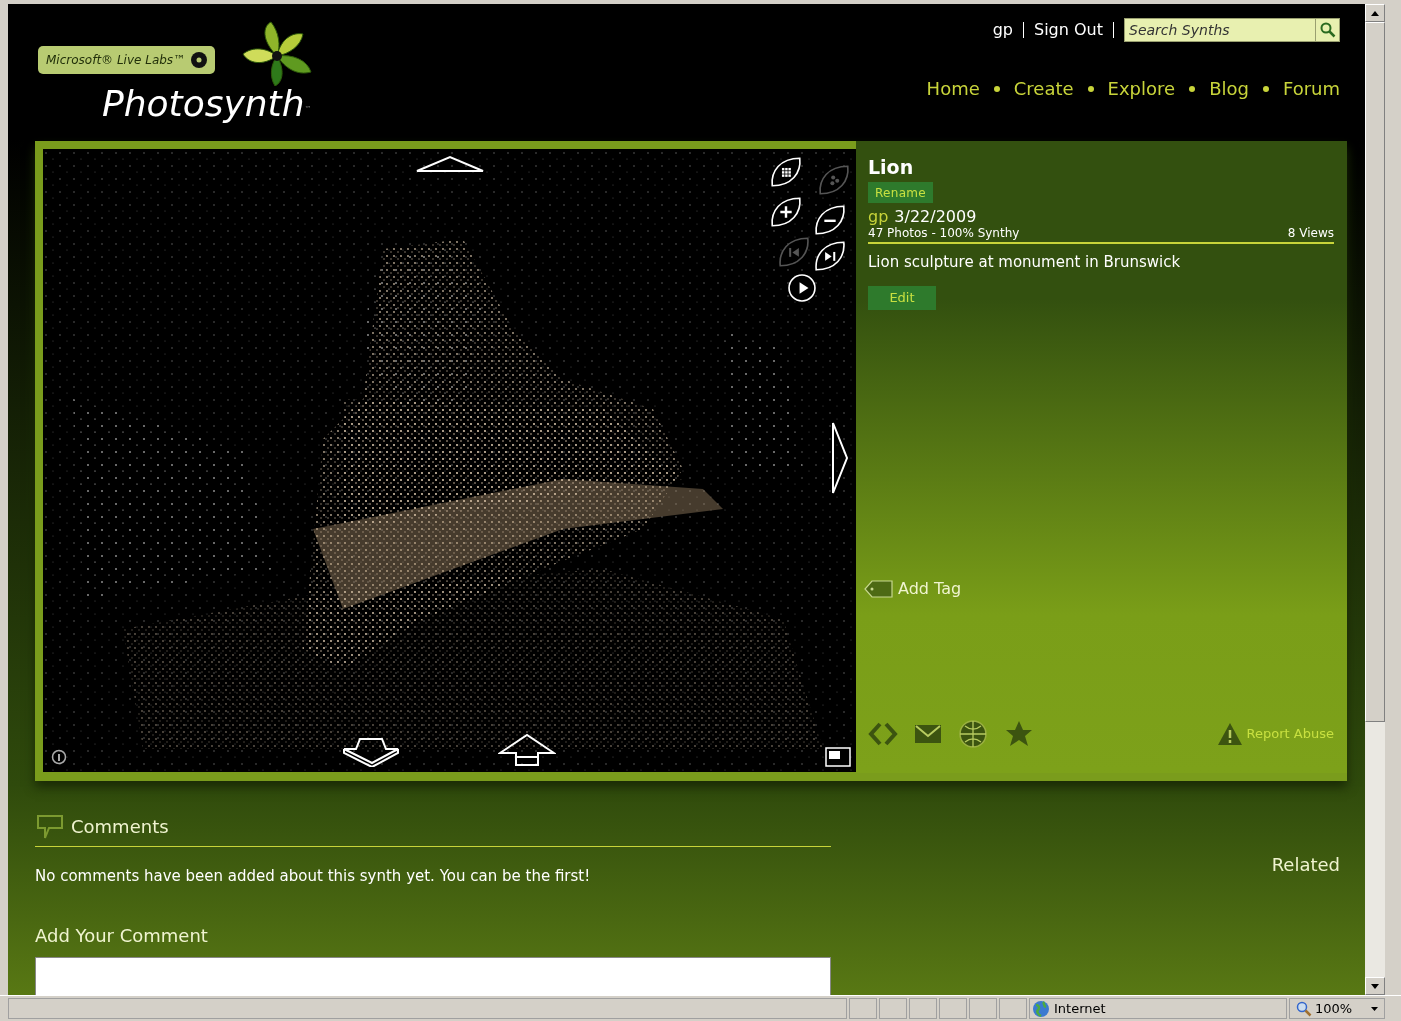 The image size is (1401, 1021). What do you see at coordinates (1311, 88) in the screenshot?
I see `nav-link: Forum` at bounding box center [1311, 88].